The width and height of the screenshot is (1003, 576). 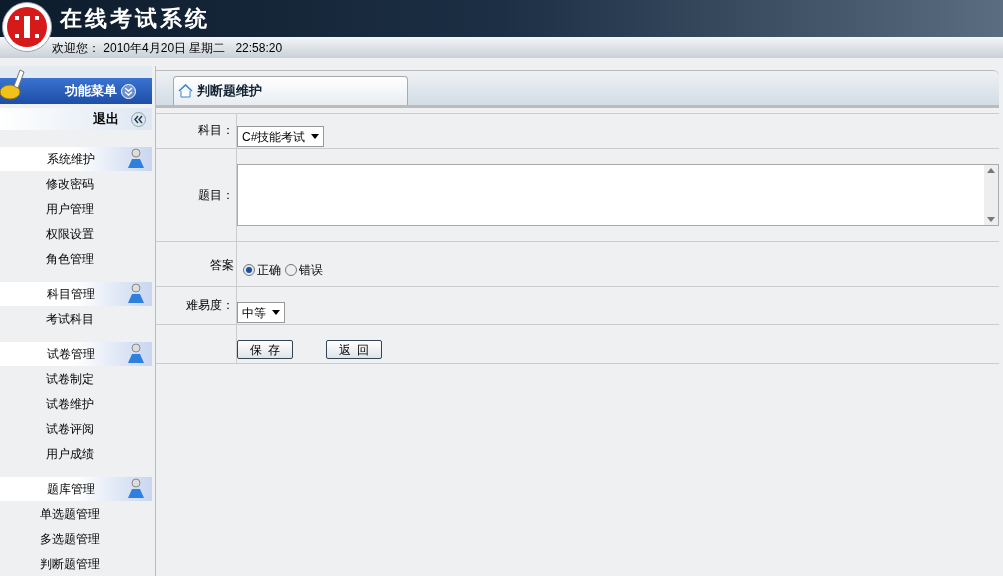 I want to click on menu-item: 修改密码, so click(x=70, y=183).